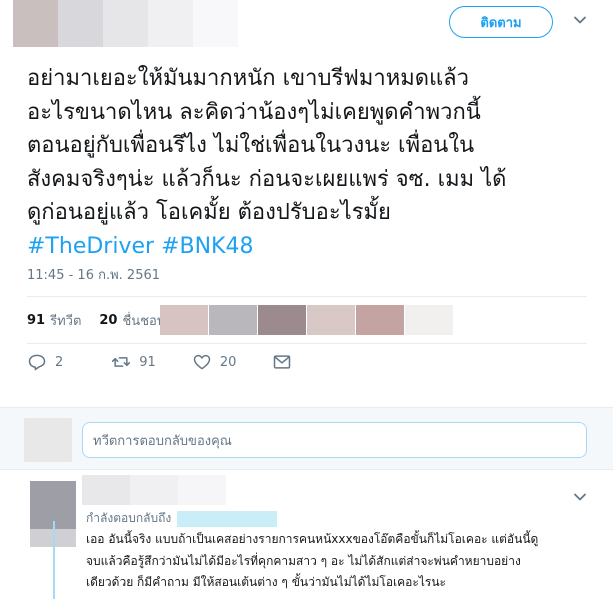  What do you see at coordinates (177, 362) in the screenshot?
I see `tweet-actions: 2 91 20` at bounding box center [177, 362].